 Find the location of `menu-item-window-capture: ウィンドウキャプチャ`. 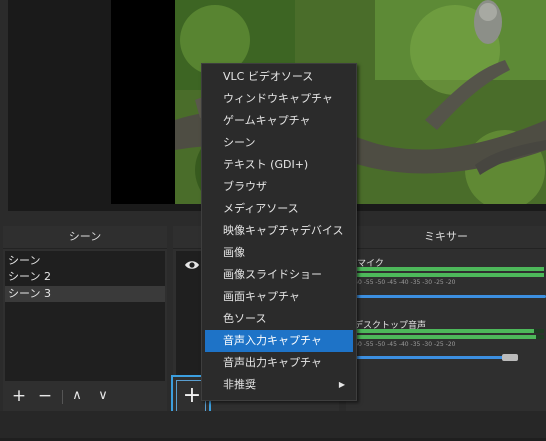

menu-item-window-capture: ウィンドウキャプチャ is located at coordinates (279, 99).